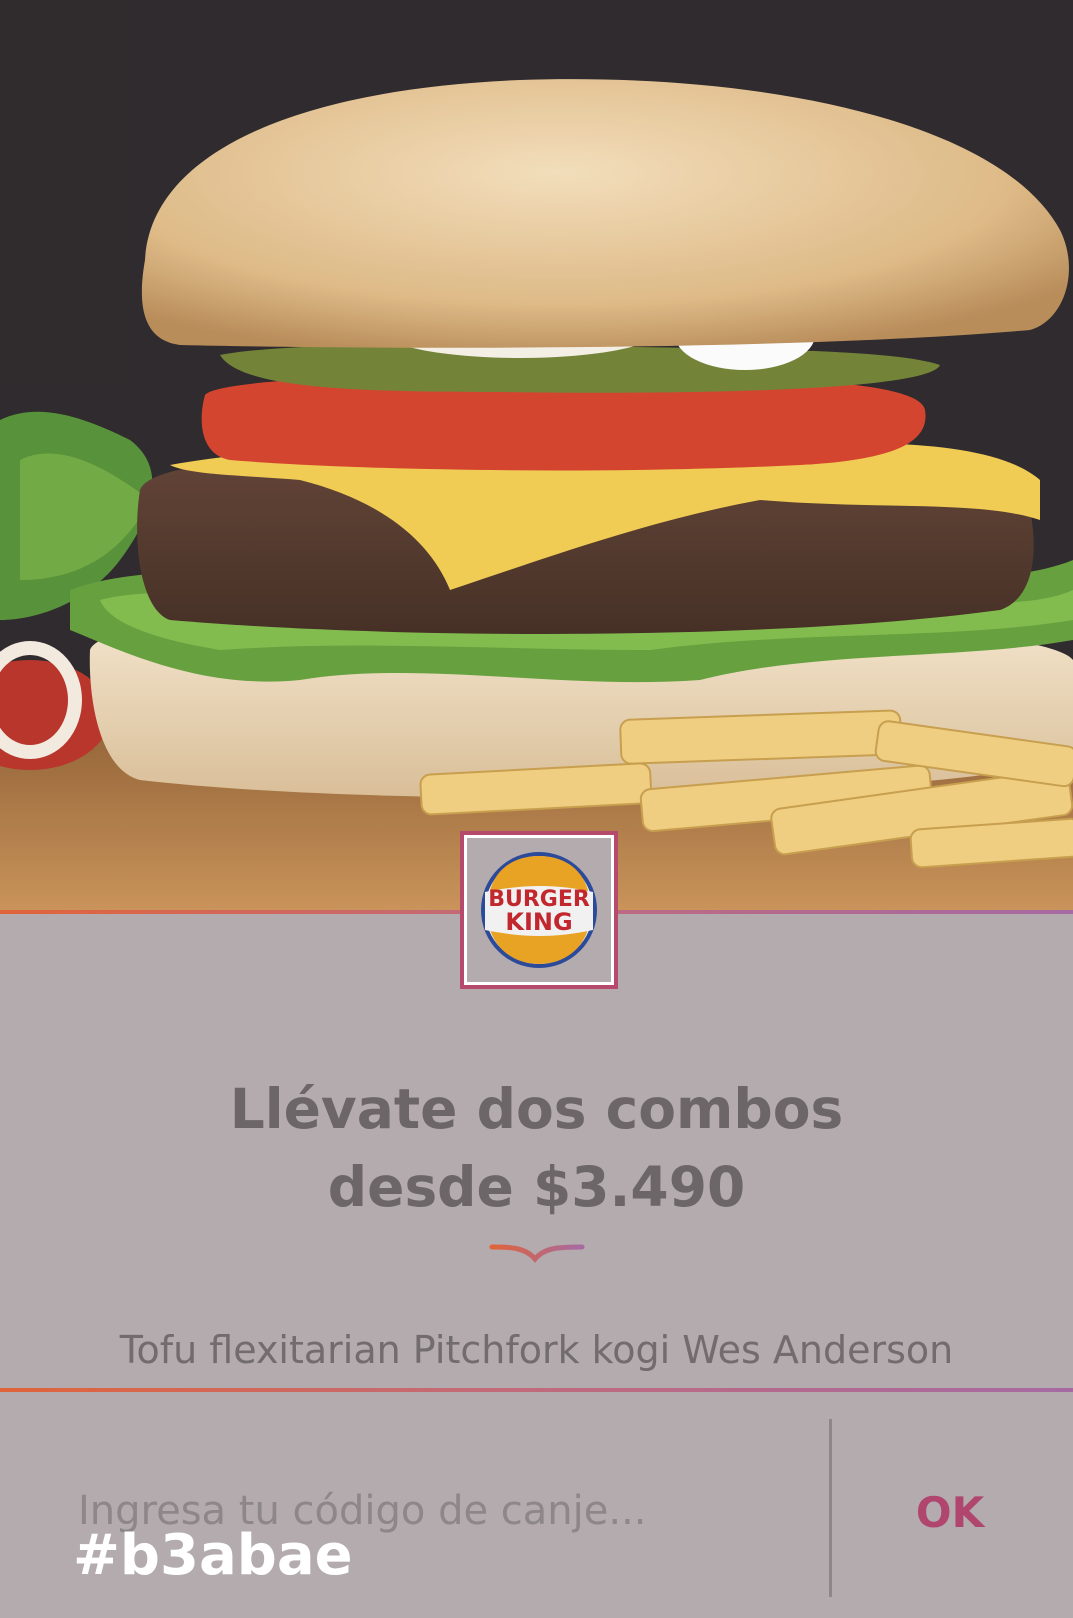  Describe the element at coordinates (536, 1187) in the screenshot. I see `headline-line-2: desde $3.490` at that location.